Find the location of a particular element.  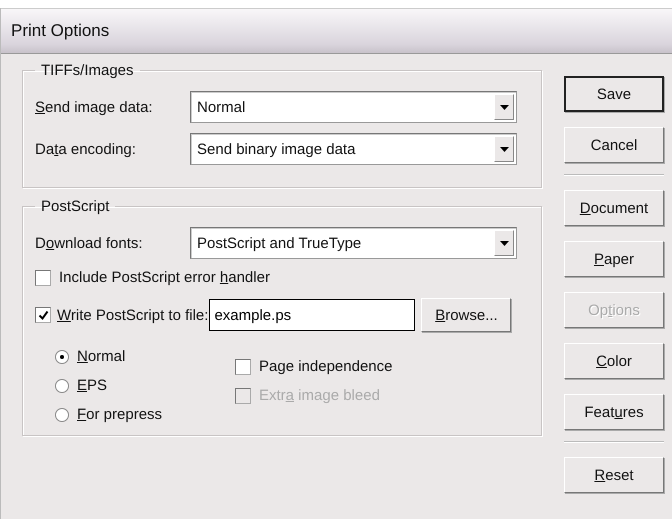

dialog-button: Cancel is located at coordinates (614, 145).